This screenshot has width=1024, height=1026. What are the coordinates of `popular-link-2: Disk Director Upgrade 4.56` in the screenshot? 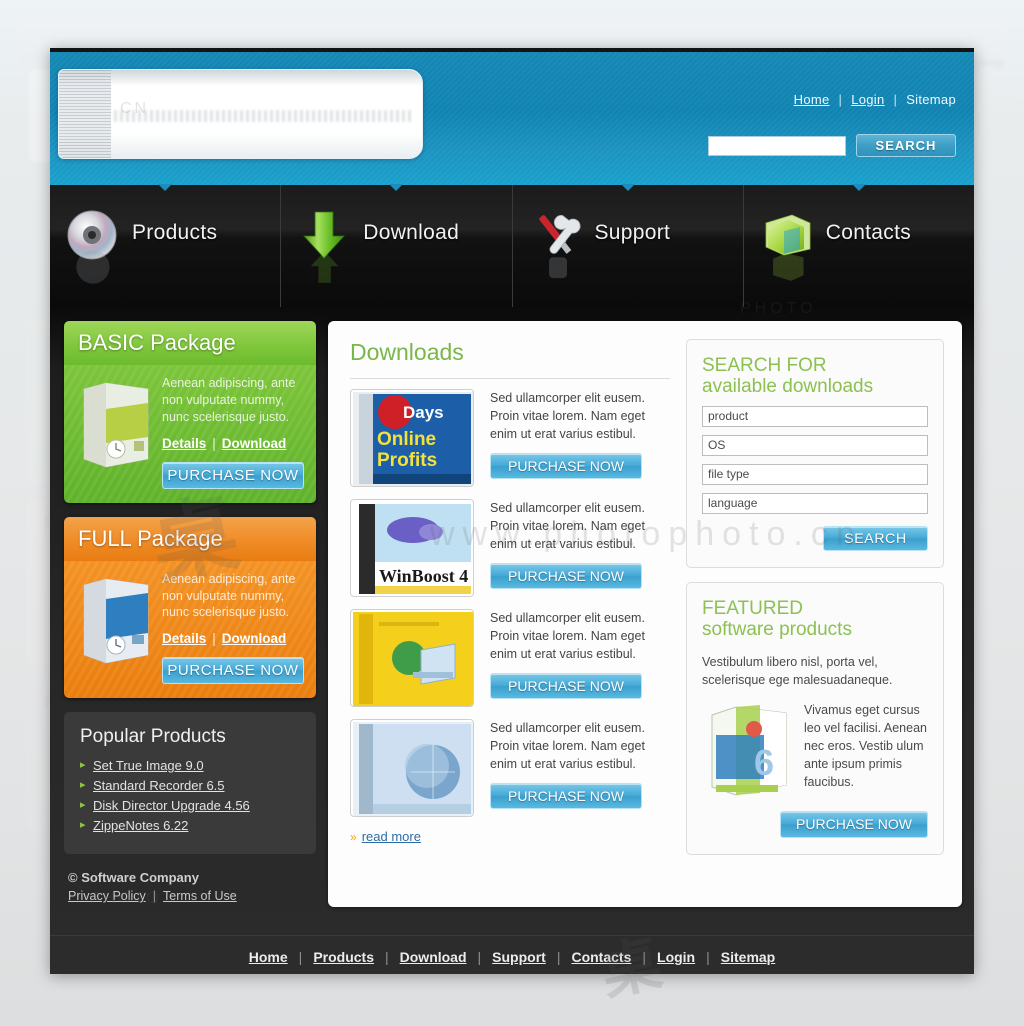 It's located at (171, 805).